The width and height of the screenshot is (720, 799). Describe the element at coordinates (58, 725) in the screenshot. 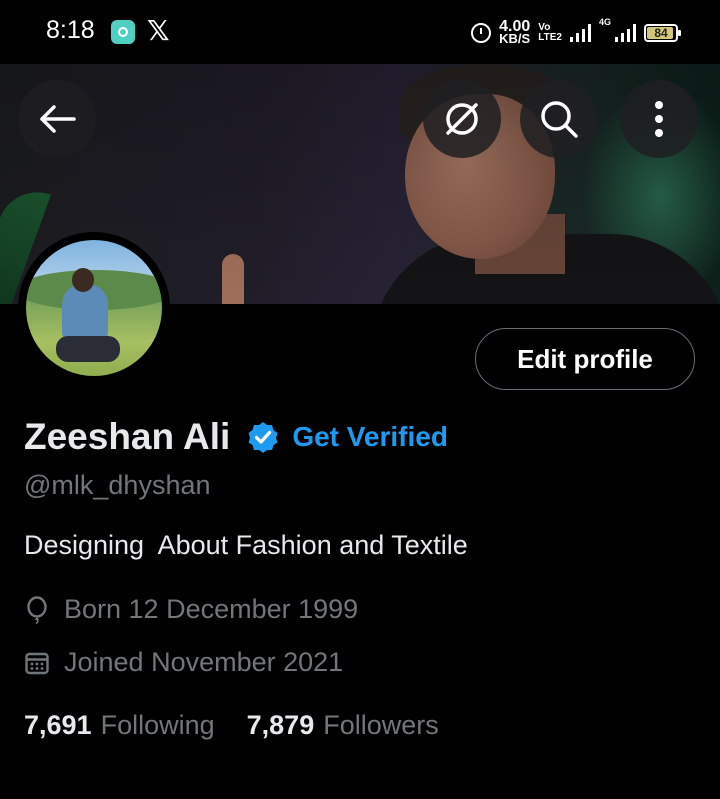

I see `following-count: 7,691` at that location.